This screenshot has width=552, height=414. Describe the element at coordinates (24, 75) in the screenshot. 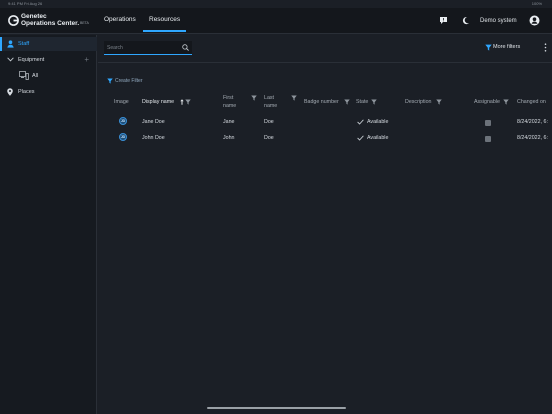

I see `equipment-icon` at that location.